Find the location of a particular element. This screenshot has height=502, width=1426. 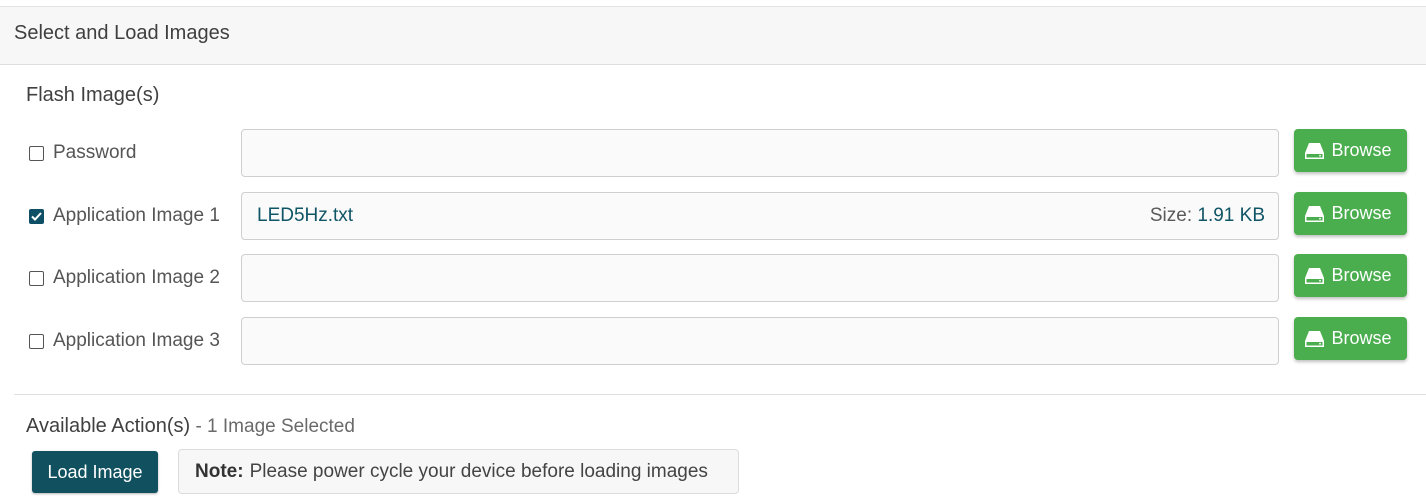

image-row-label: Application Image 1 is located at coordinates (136, 215).